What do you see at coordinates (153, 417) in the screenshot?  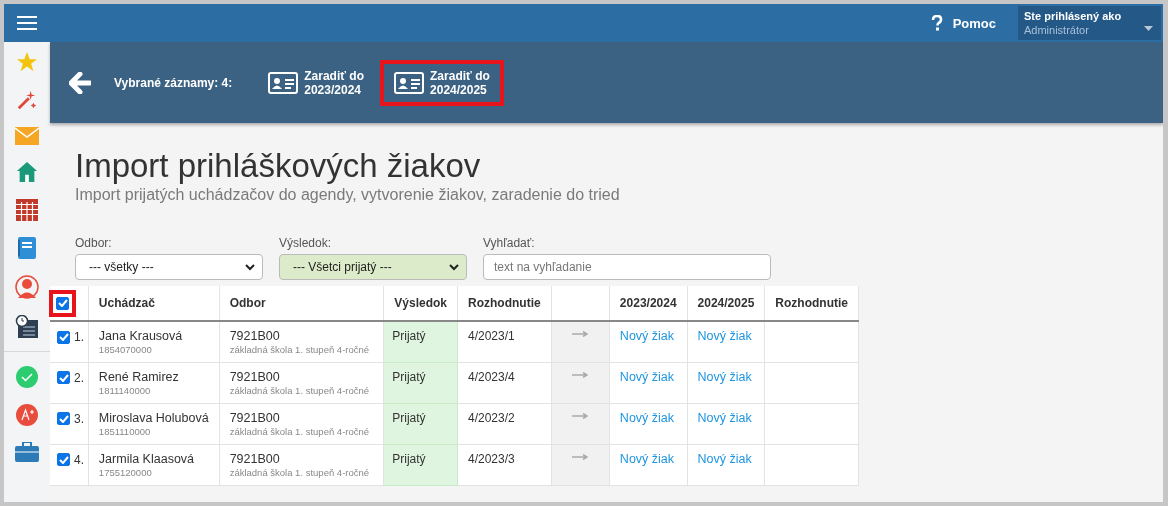 I see `applicant-name: Miroslava Holubová` at bounding box center [153, 417].